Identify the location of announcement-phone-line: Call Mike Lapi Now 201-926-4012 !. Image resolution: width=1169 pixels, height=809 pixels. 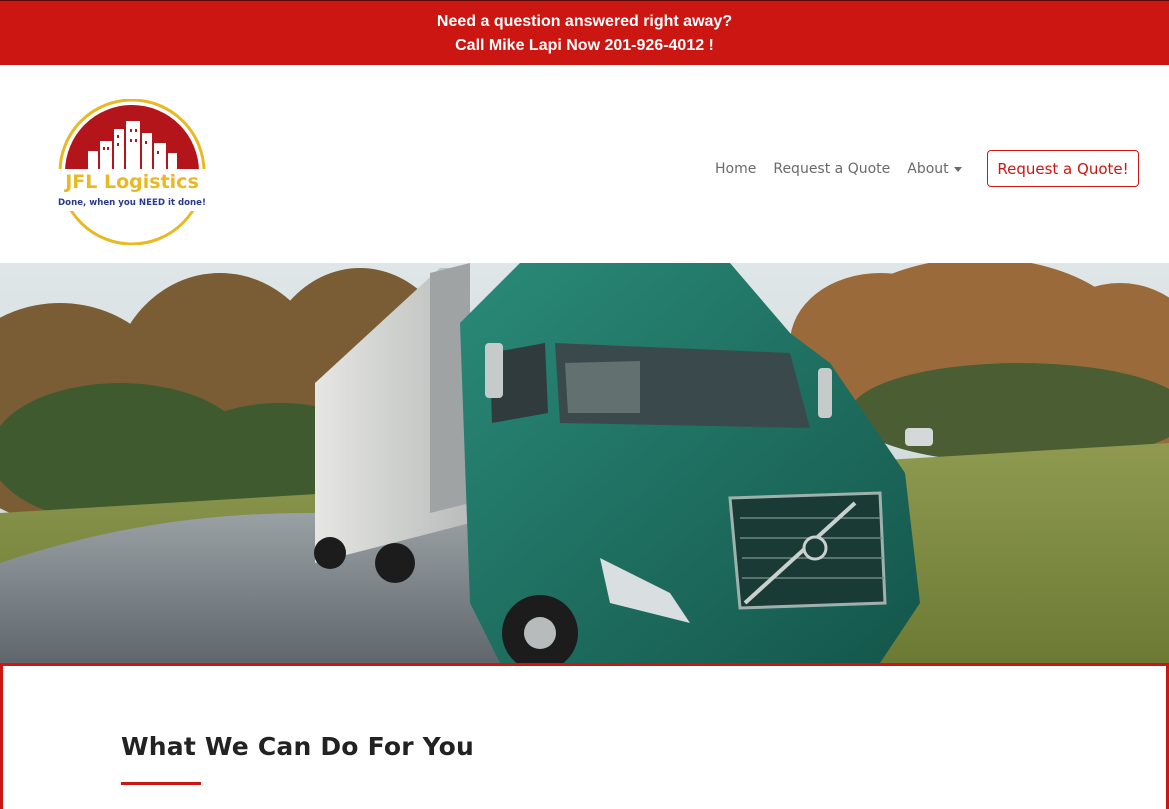
(584, 46).